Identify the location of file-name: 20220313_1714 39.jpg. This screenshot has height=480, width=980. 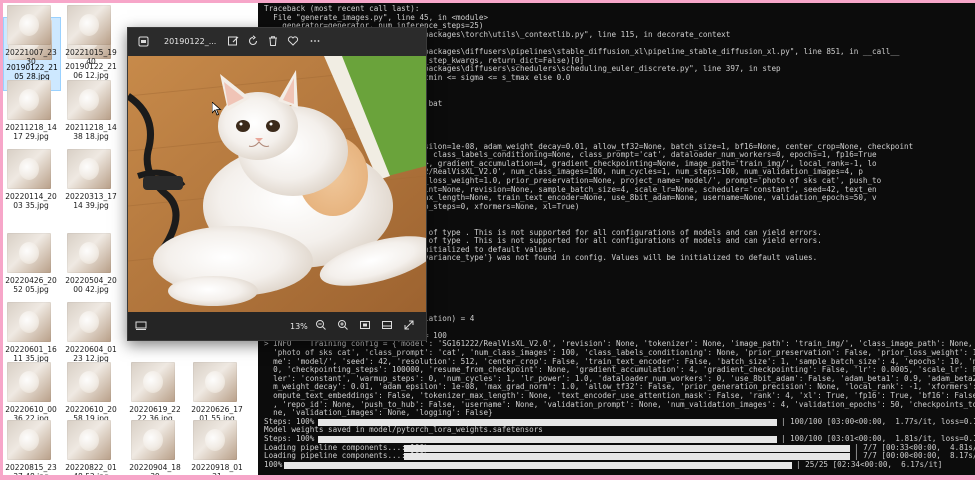
(91, 201).